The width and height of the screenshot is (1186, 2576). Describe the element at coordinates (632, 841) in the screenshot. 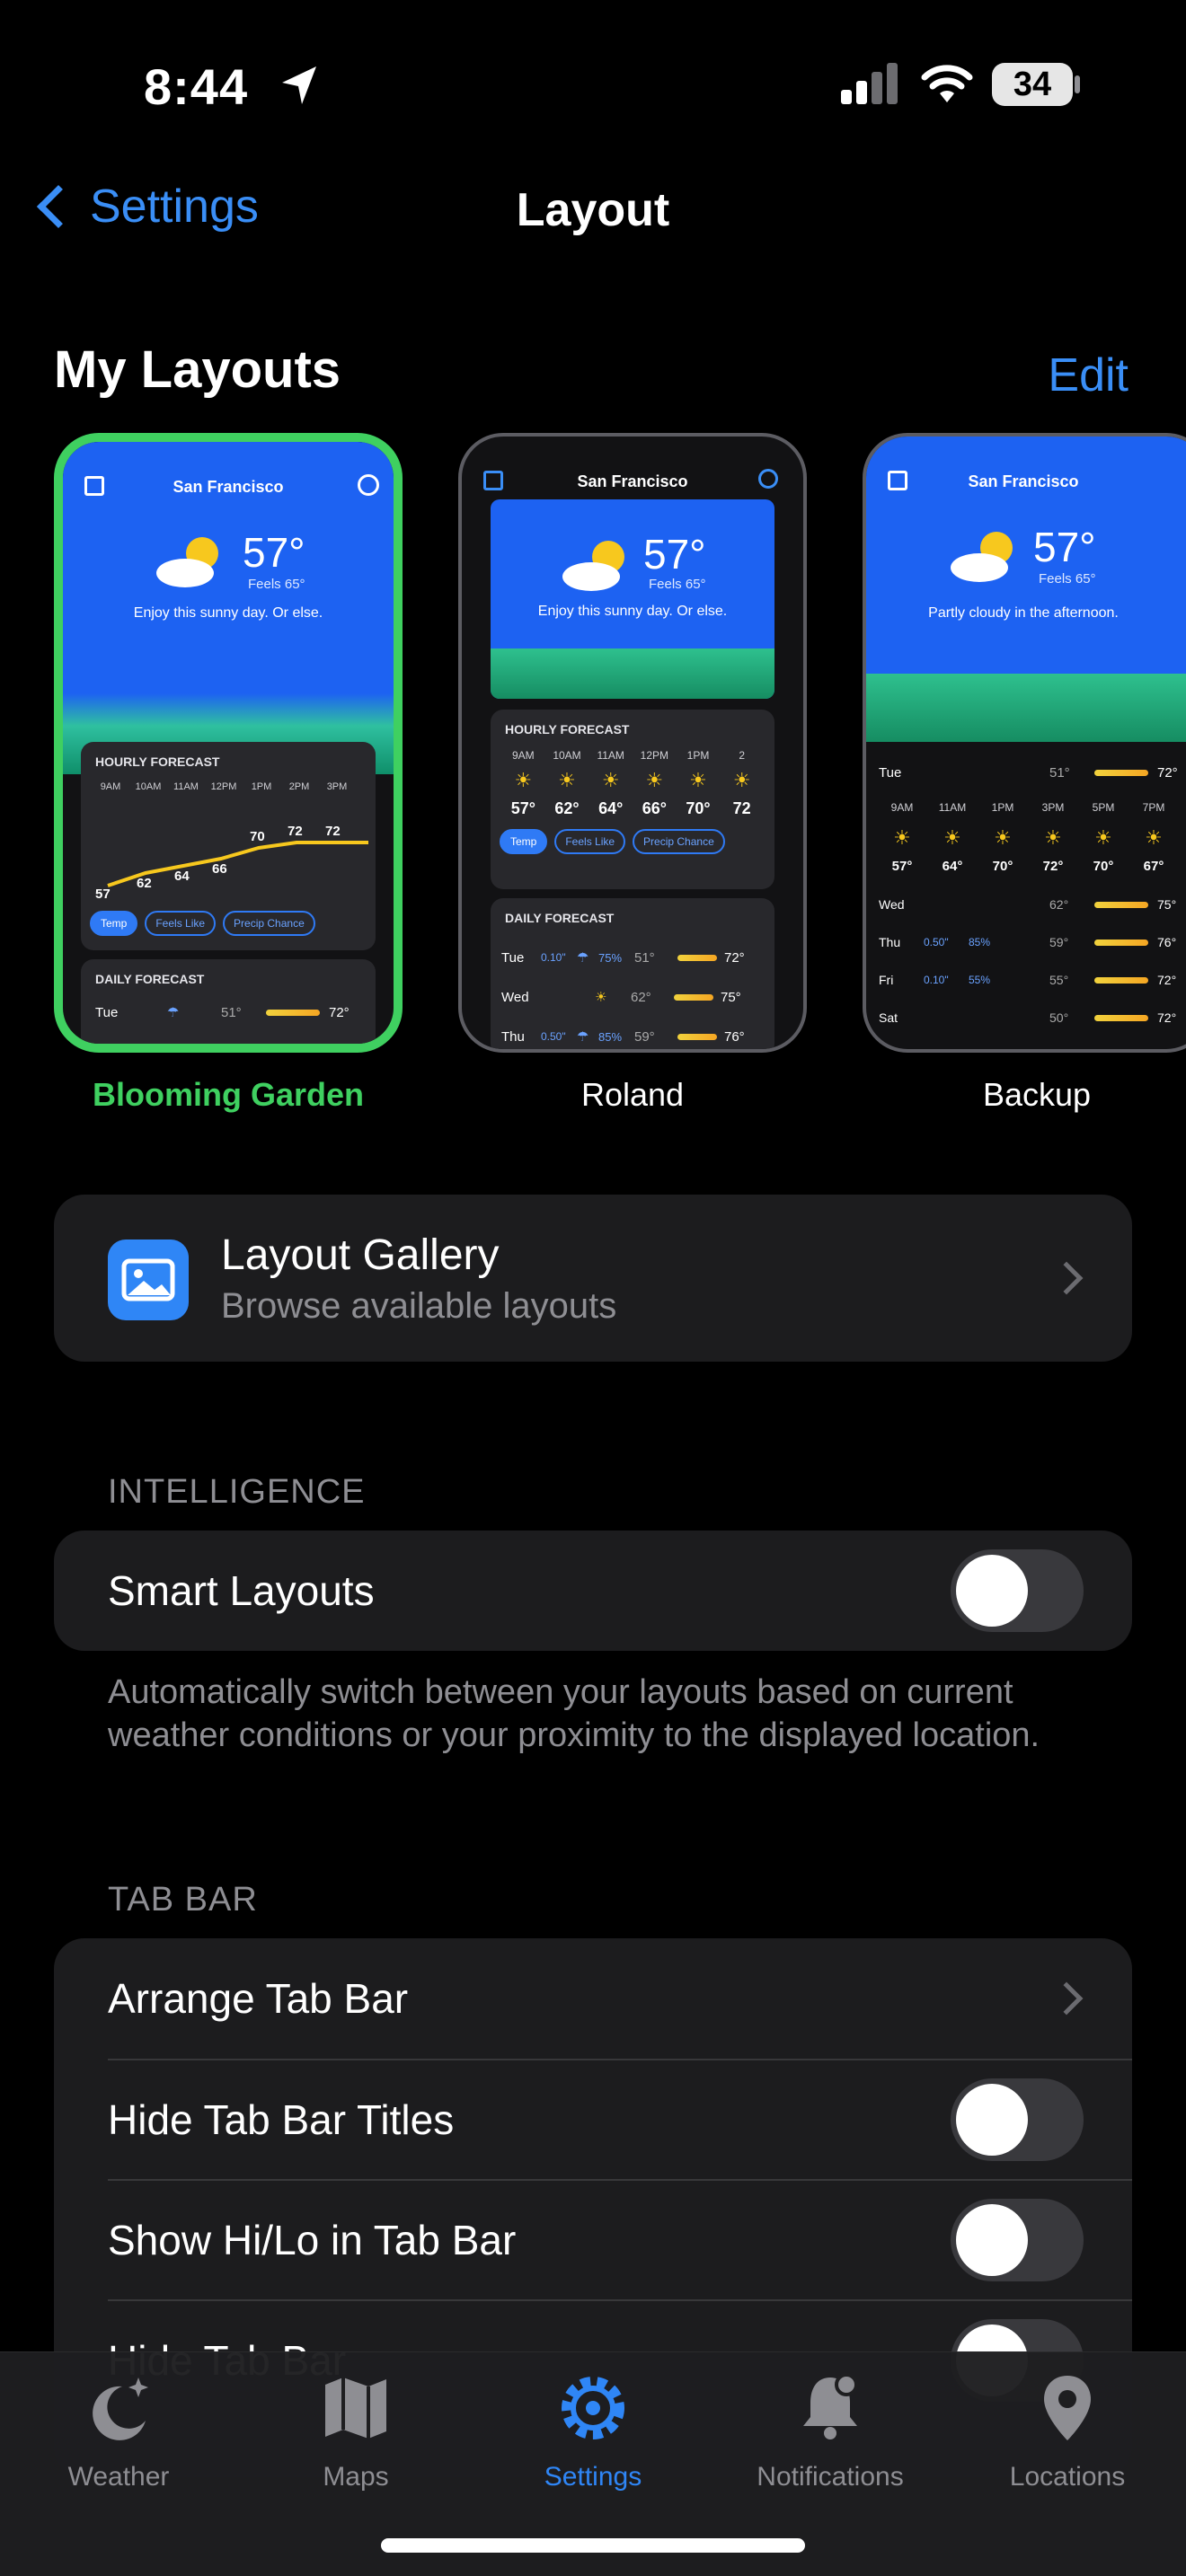

I see `metric-pills: Temp Feels Like Precip Chance` at that location.